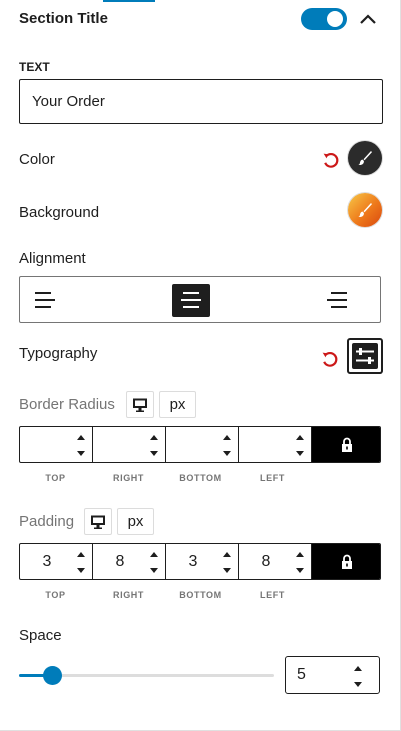  I want to click on padding-inputs: 3 8 3 8, so click(200, 561).